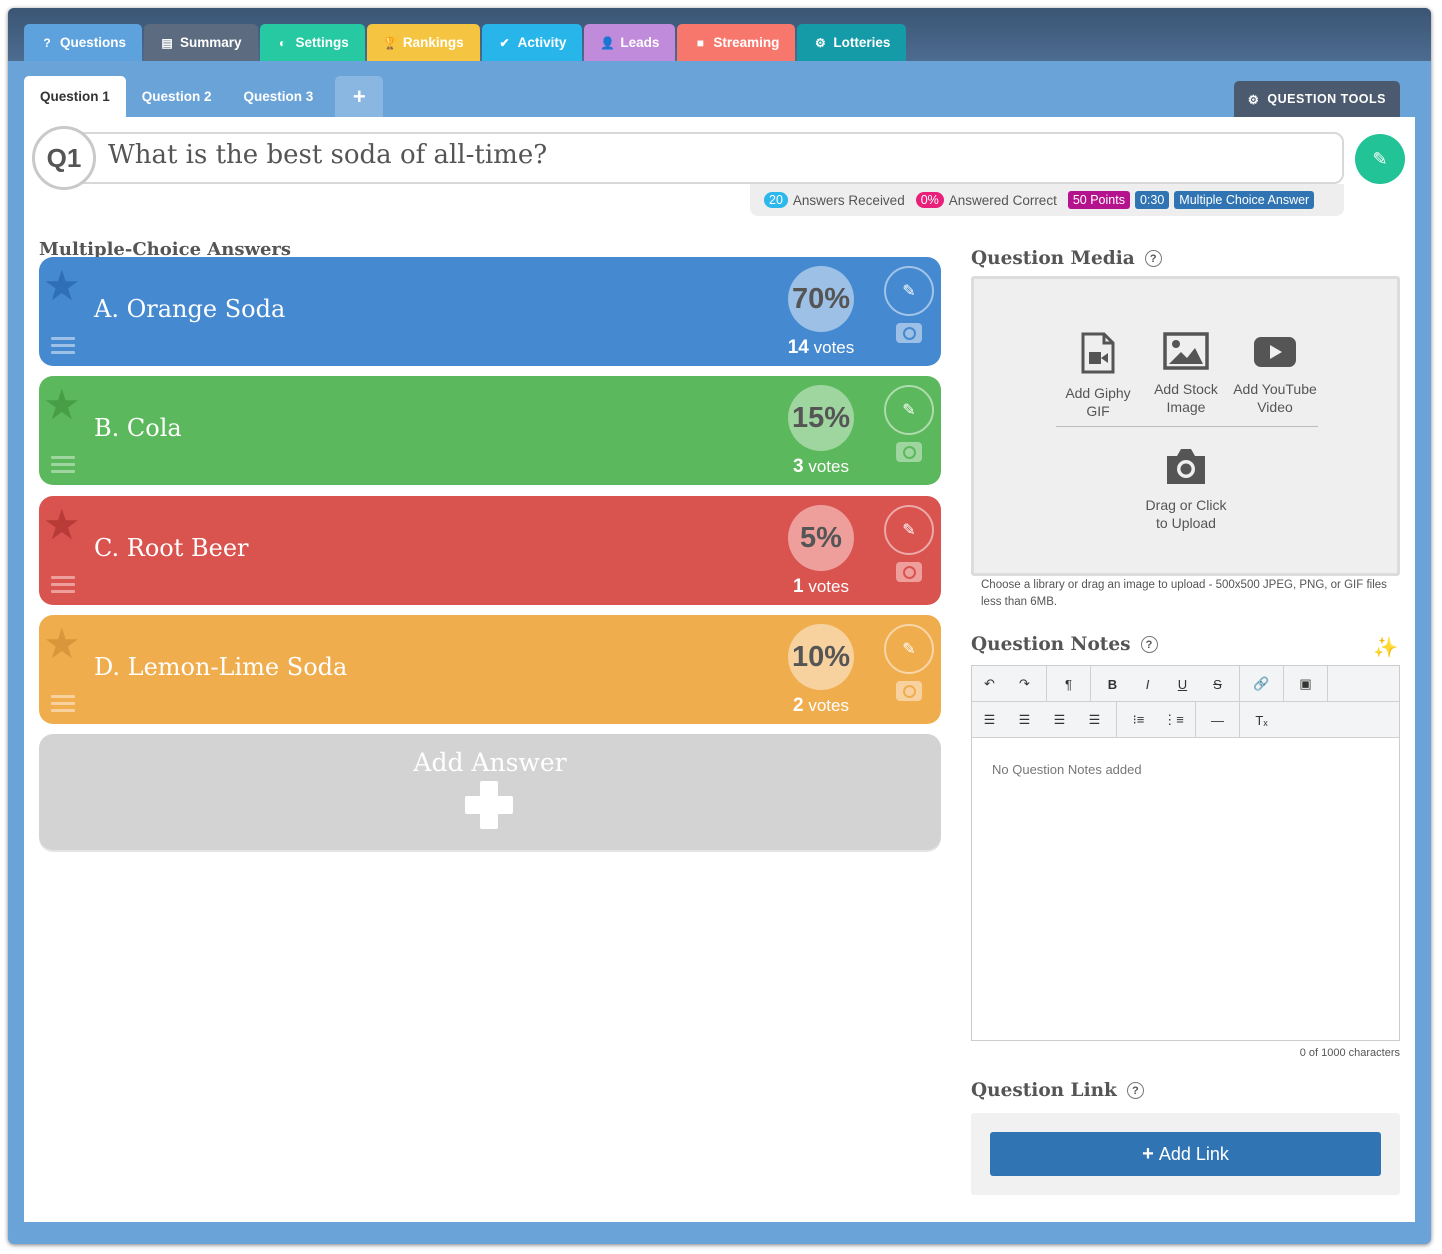 Image resolution: width=1442 pixels, height=1254 pixels. Describe the element at coordinates (1173, 720) in the screenshot. I see `numbered-list-icon: ⋮≡` at that location.